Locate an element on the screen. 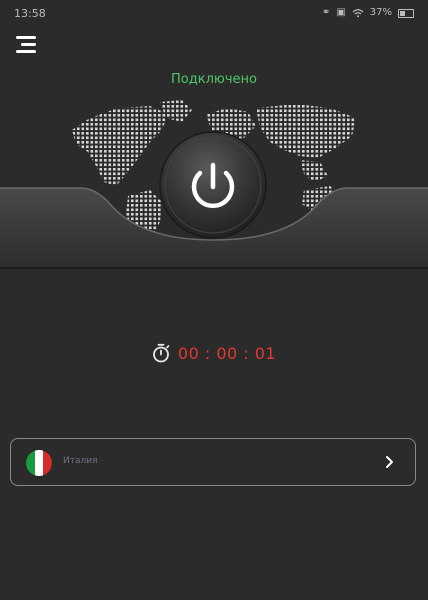  server-name: Италия is located at coordinates (80, 461).